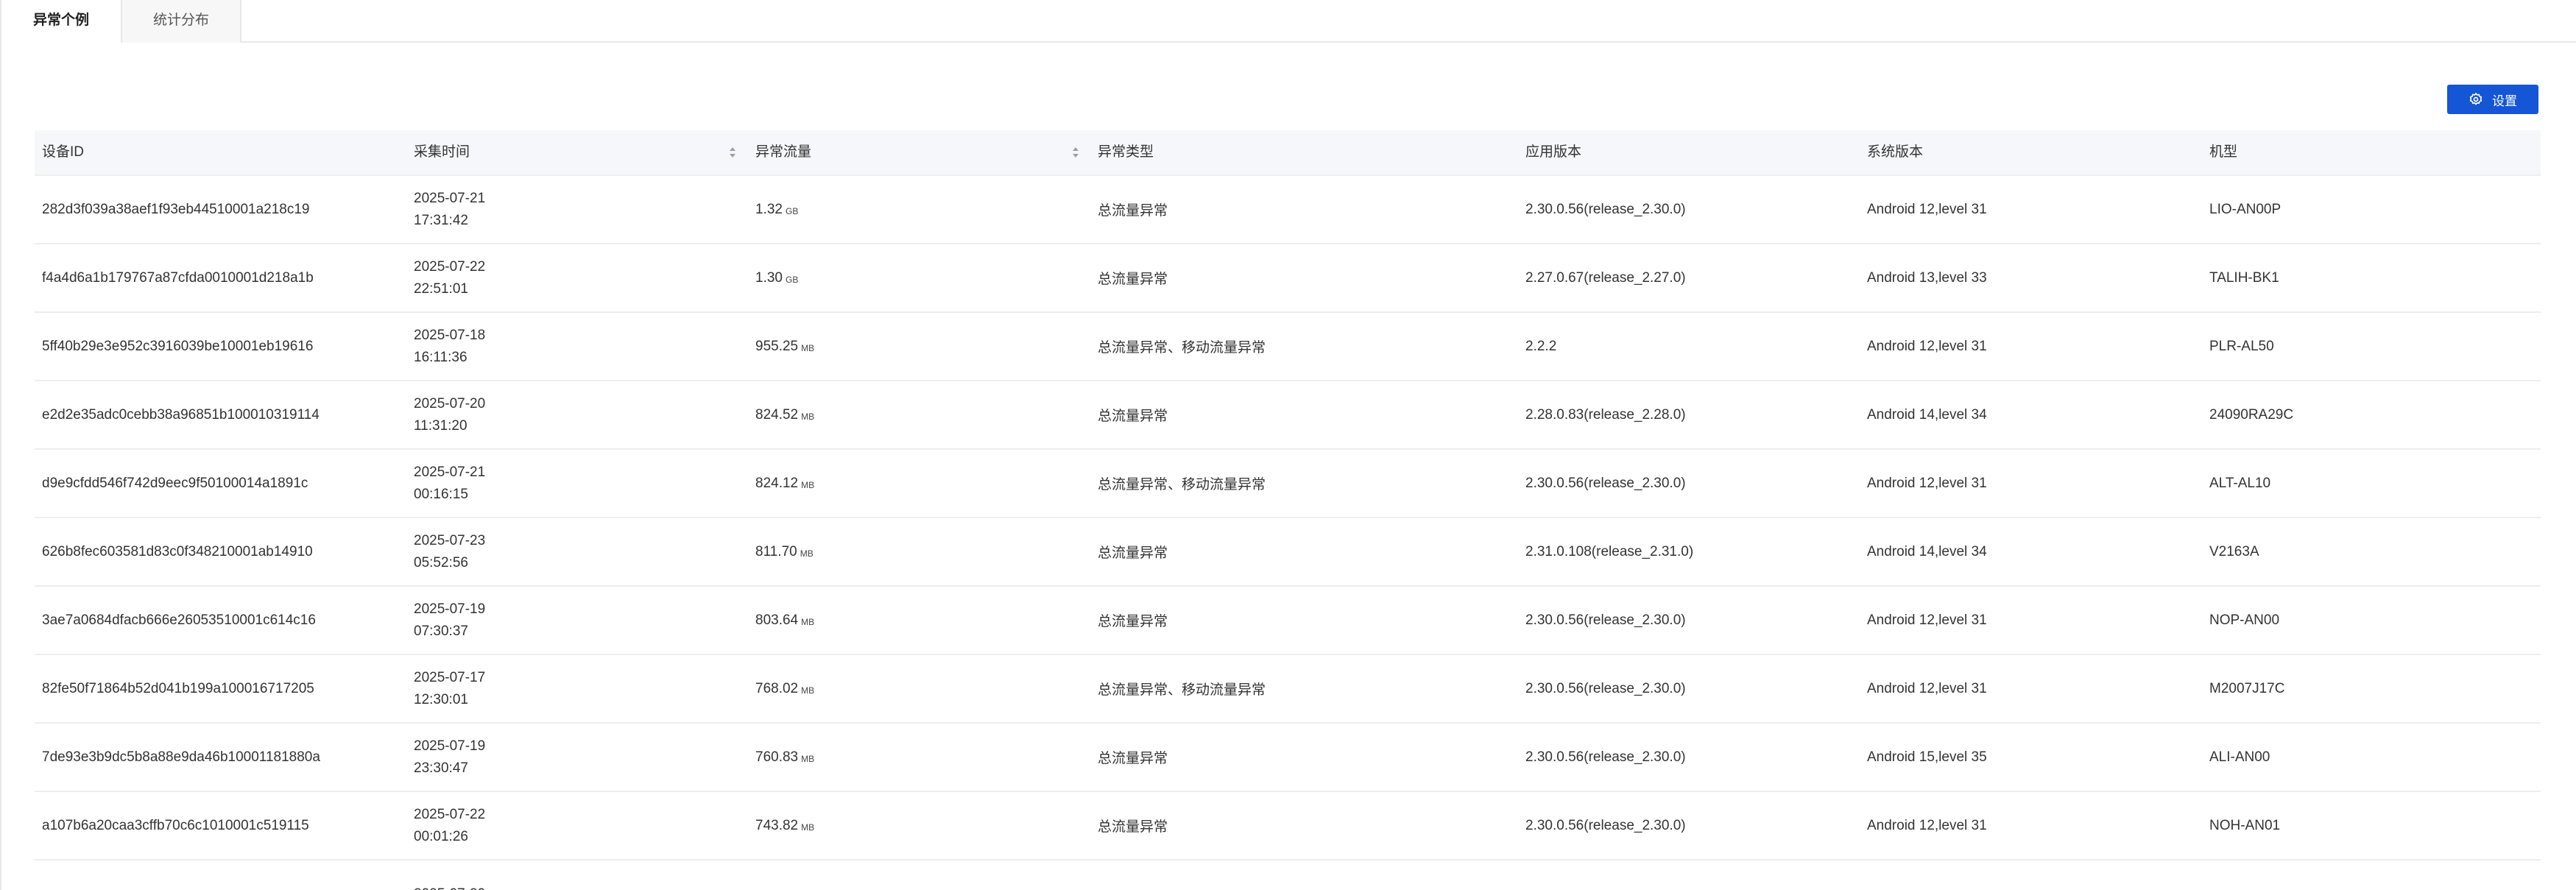  Describe the element at coordinates (177, 551) in the screenshot. I see `cell-device-id: 626b8fec603581d83c0f348210001ab14910` at that location.